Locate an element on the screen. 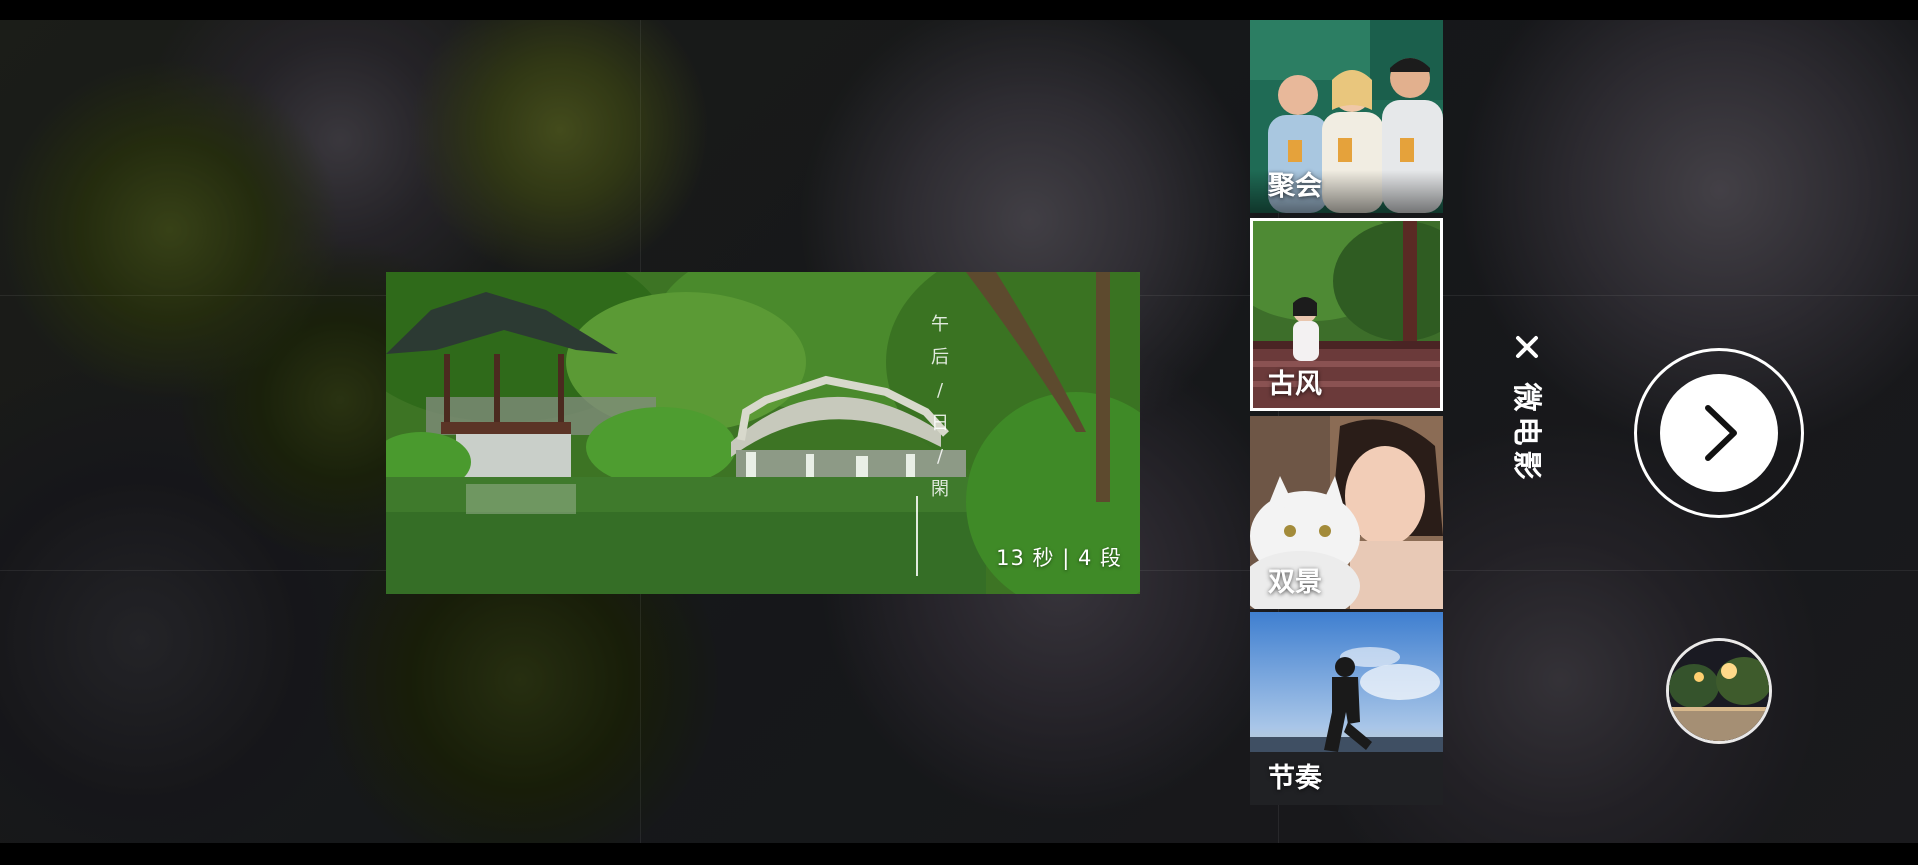 This screenshot has width=1918, height=865. template-item-rhythm: 节奏 is located at coordinates (1346, 708).